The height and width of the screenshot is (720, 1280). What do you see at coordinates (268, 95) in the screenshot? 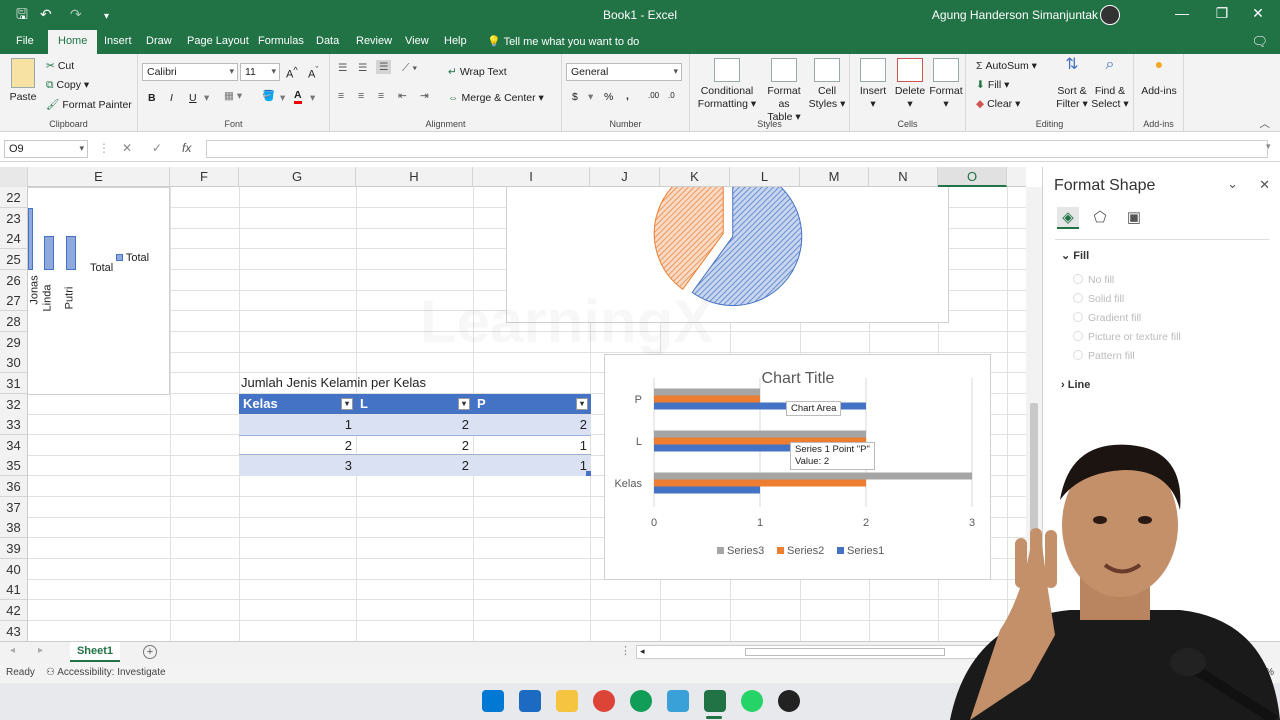
I see `fill-color-icon: 🪣` at bounding box center [268, 95].